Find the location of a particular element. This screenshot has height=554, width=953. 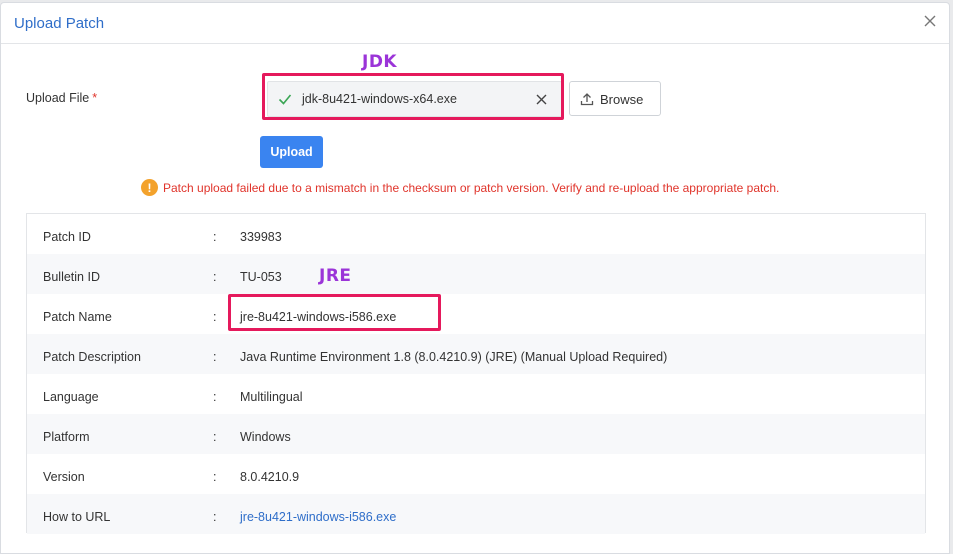

table-row: Bulletin ID : TU-053 is located at coordinates (476, 274).